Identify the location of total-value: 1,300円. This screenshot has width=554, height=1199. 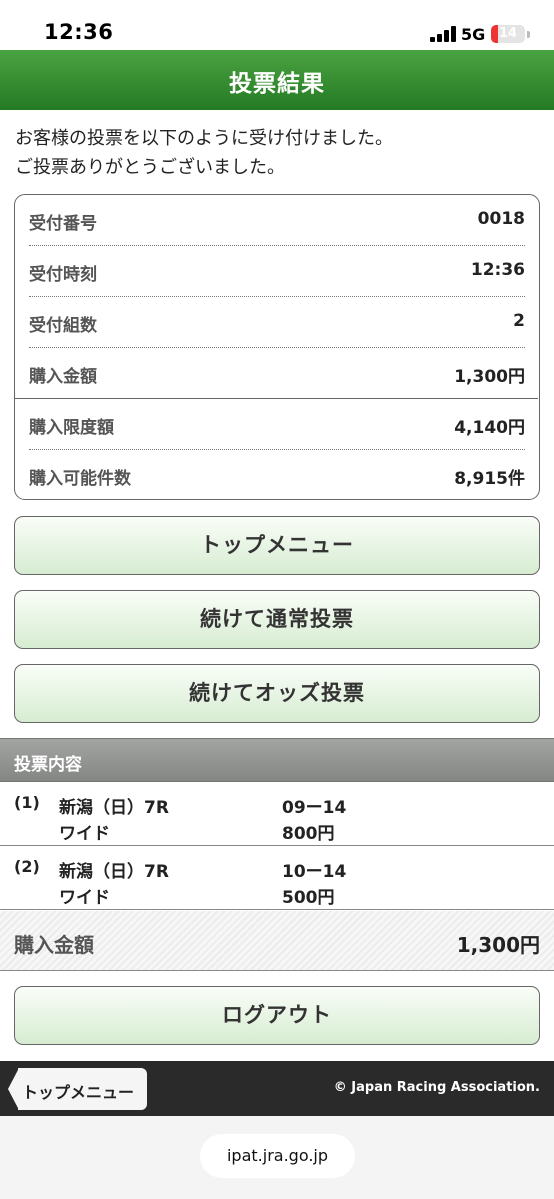
(498, 945).